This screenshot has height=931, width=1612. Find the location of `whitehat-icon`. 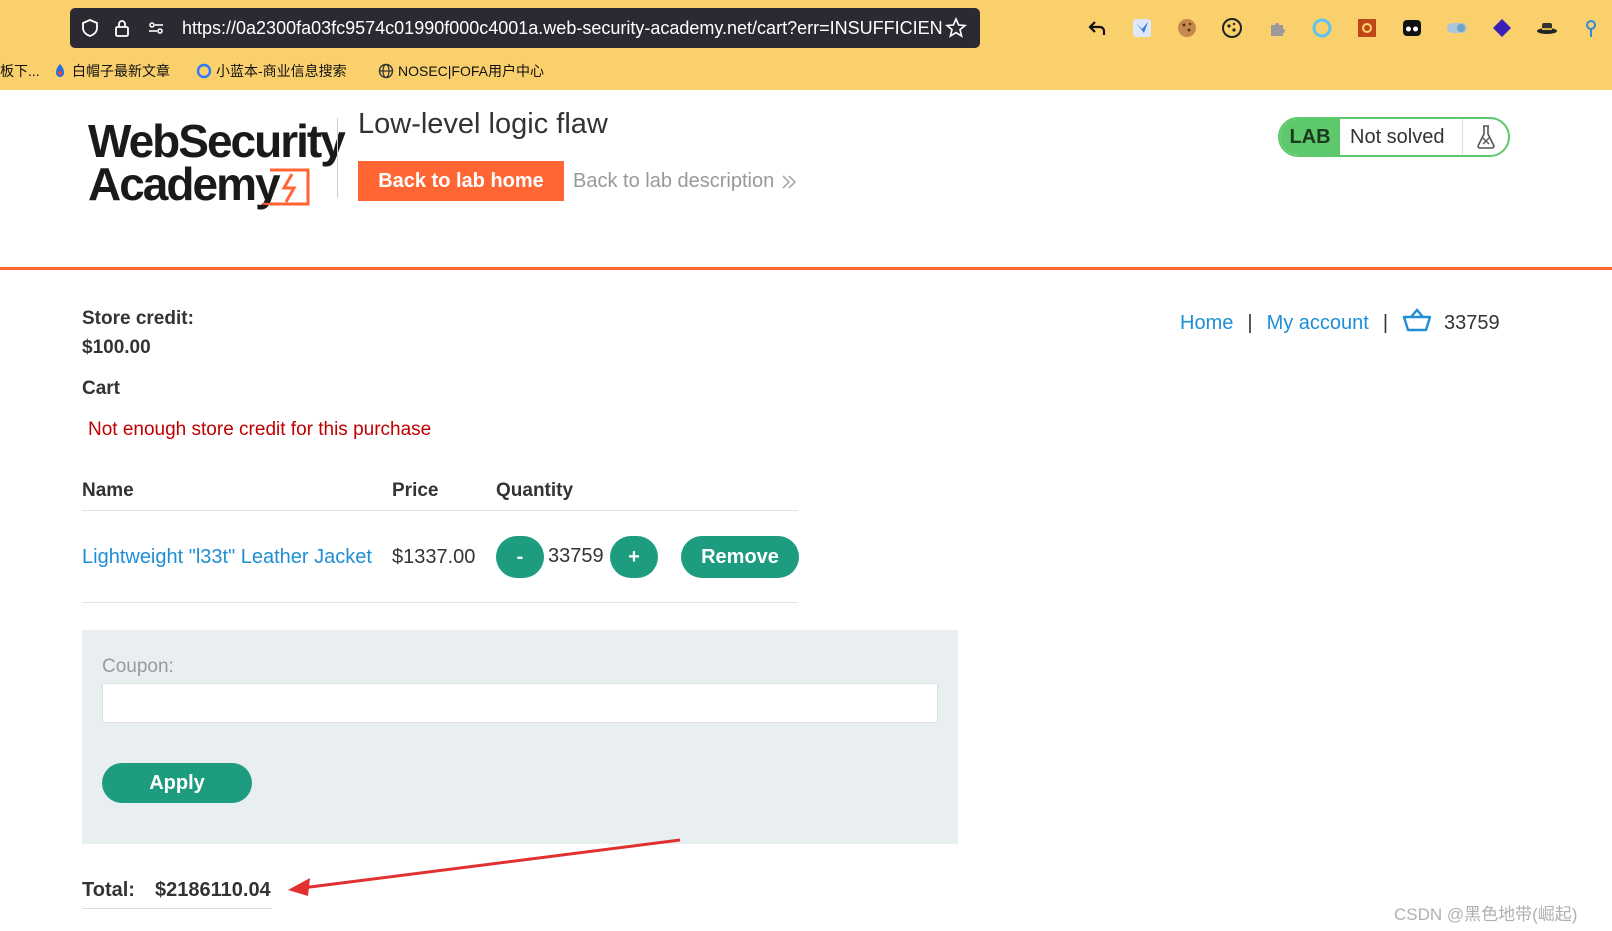

whitehat-icon is located at coordinates (60, 70).